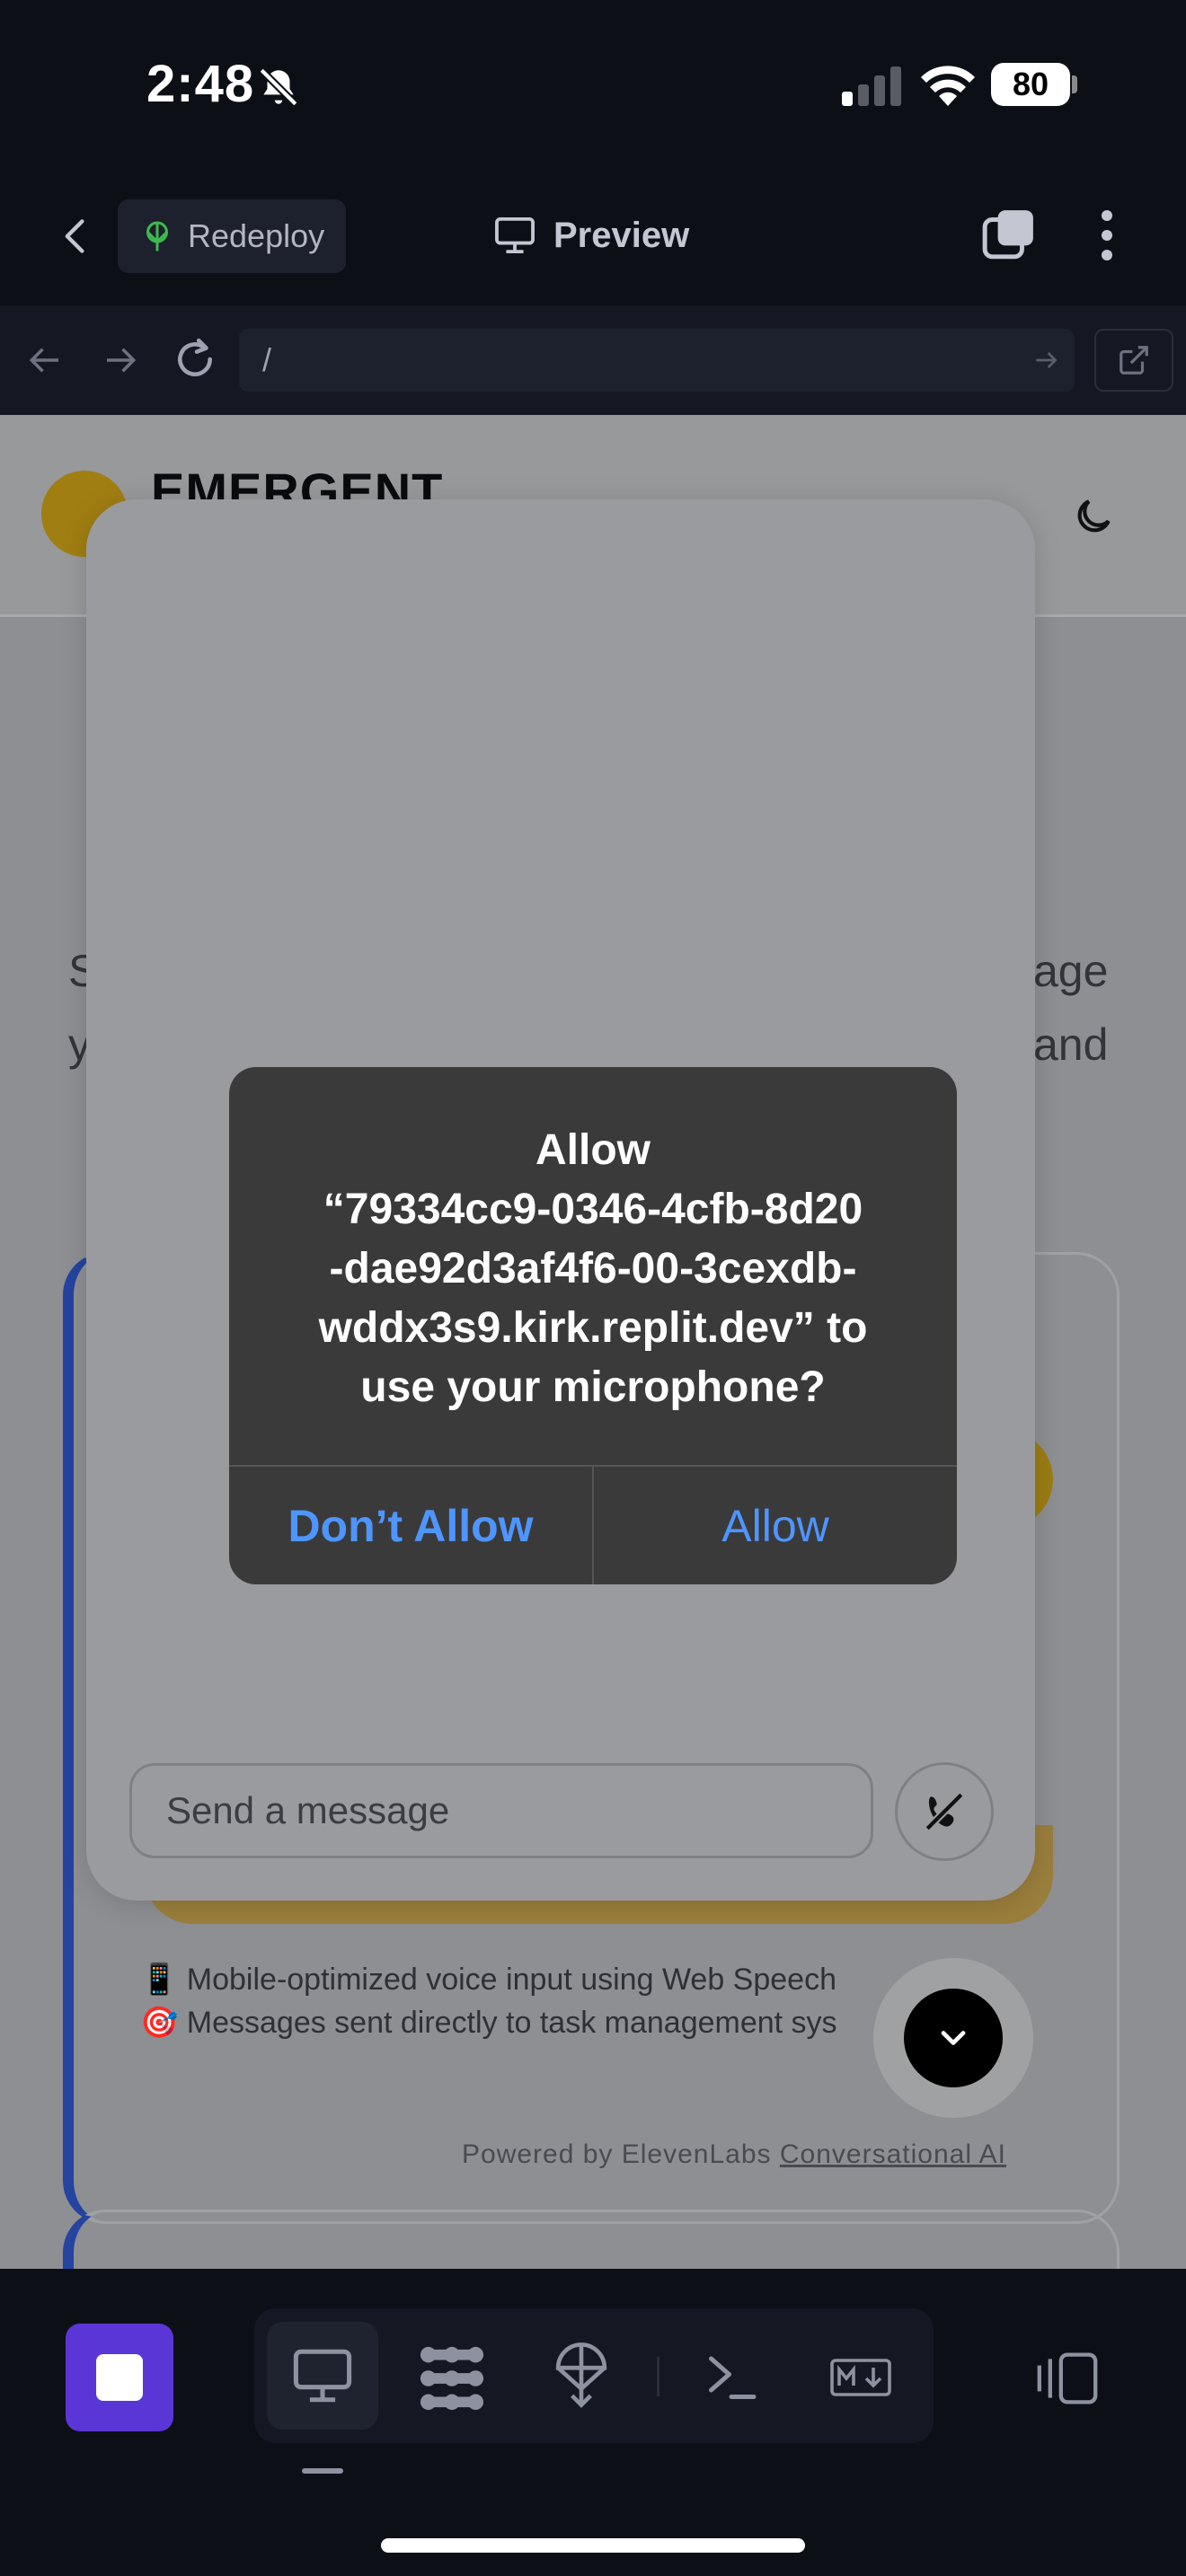  Describe the element at coordinates (593, 2545) in the screenshot. I see `home-indicator` at that location.